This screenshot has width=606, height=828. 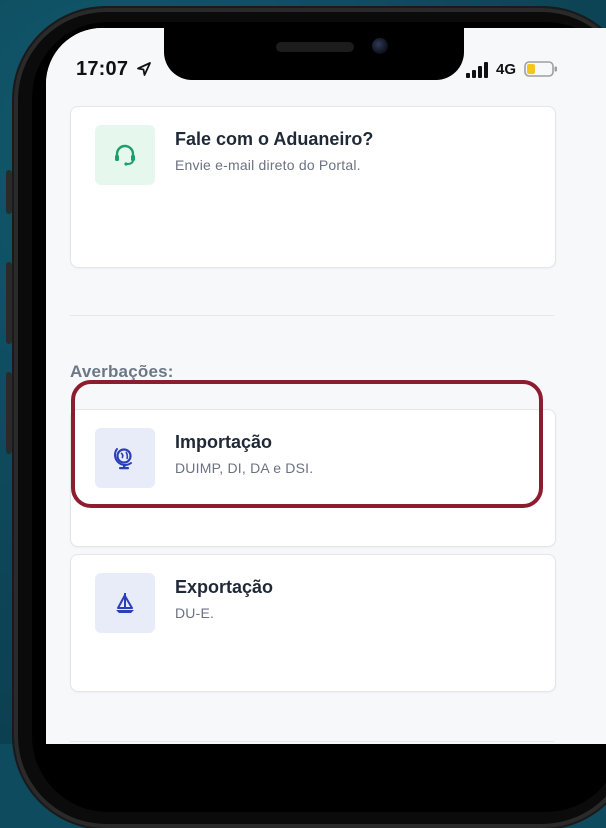 I want to click on highlight-annotation, so click(x=307, y=444).